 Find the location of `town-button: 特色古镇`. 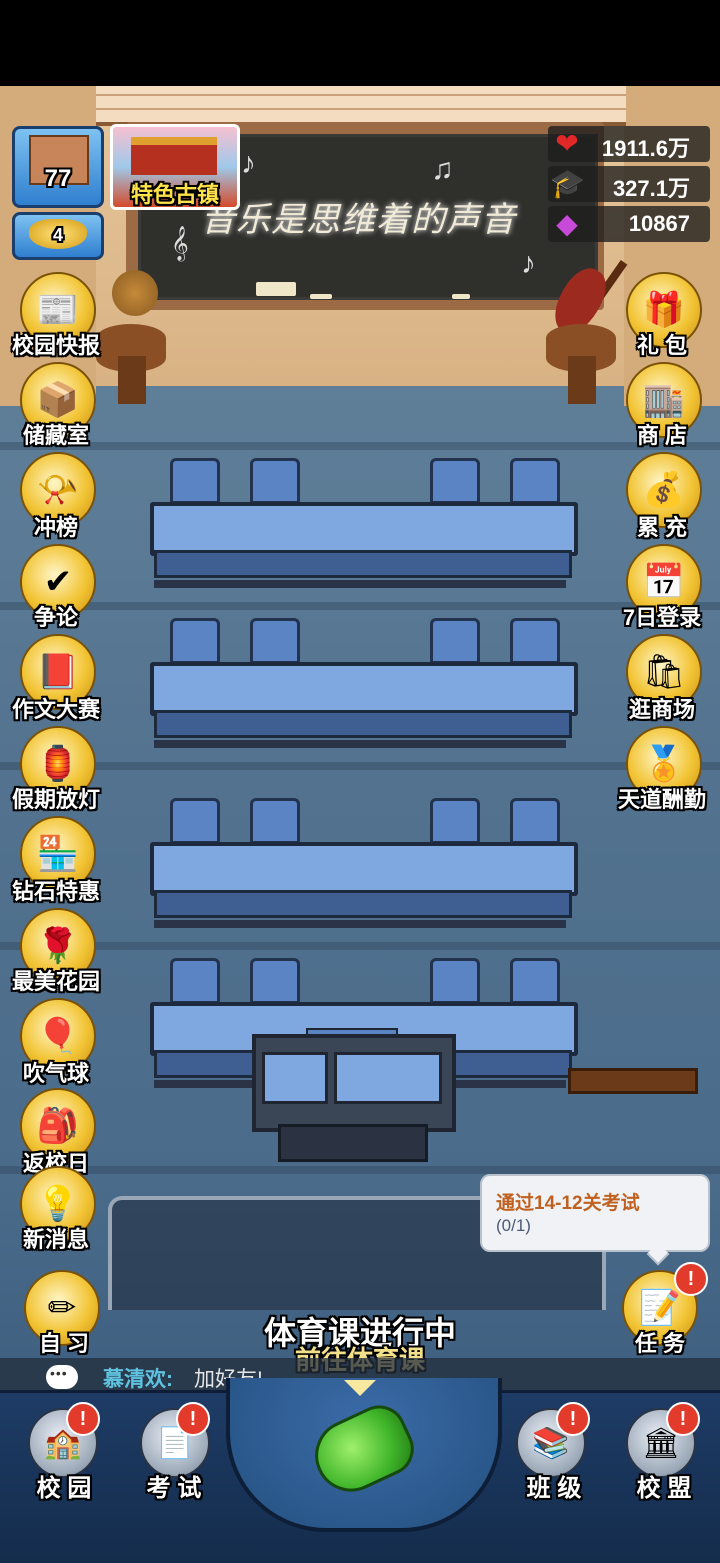

town-button: 特色古镇 is located at coordinates (175, 167).